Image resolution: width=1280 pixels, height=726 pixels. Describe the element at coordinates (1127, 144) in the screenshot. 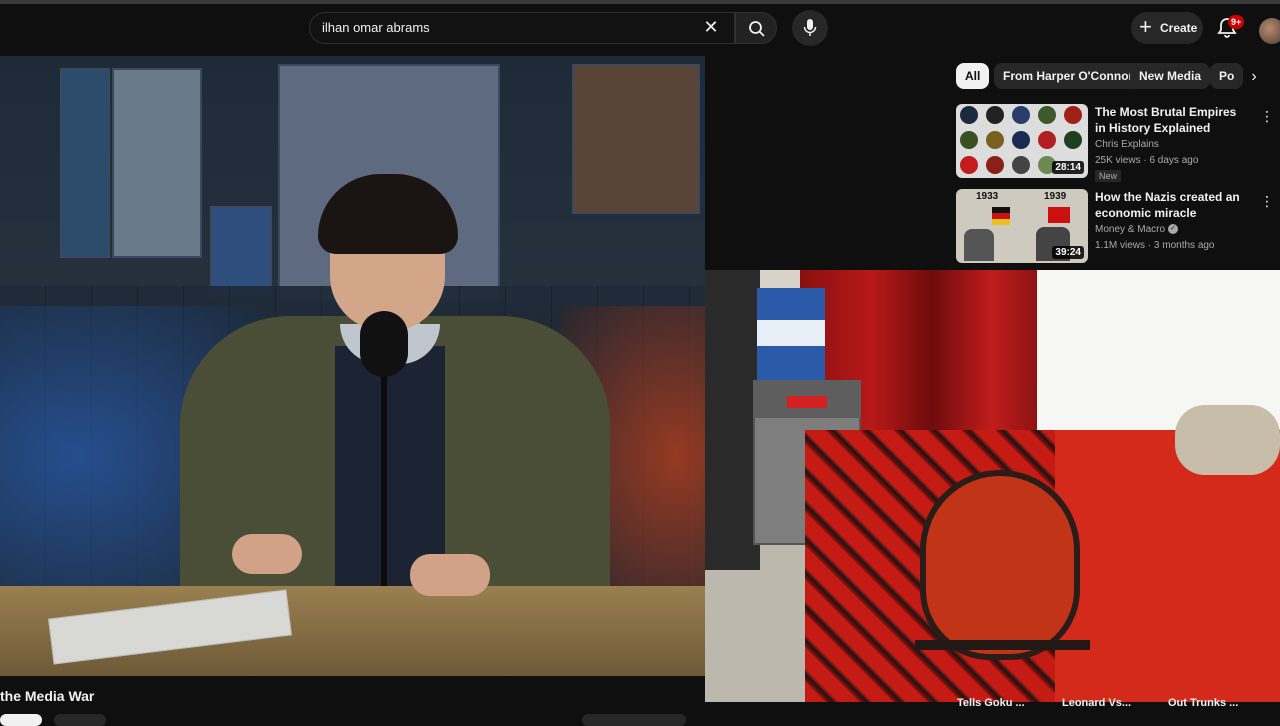

I see `channel-name: Chris Explains` at that location.